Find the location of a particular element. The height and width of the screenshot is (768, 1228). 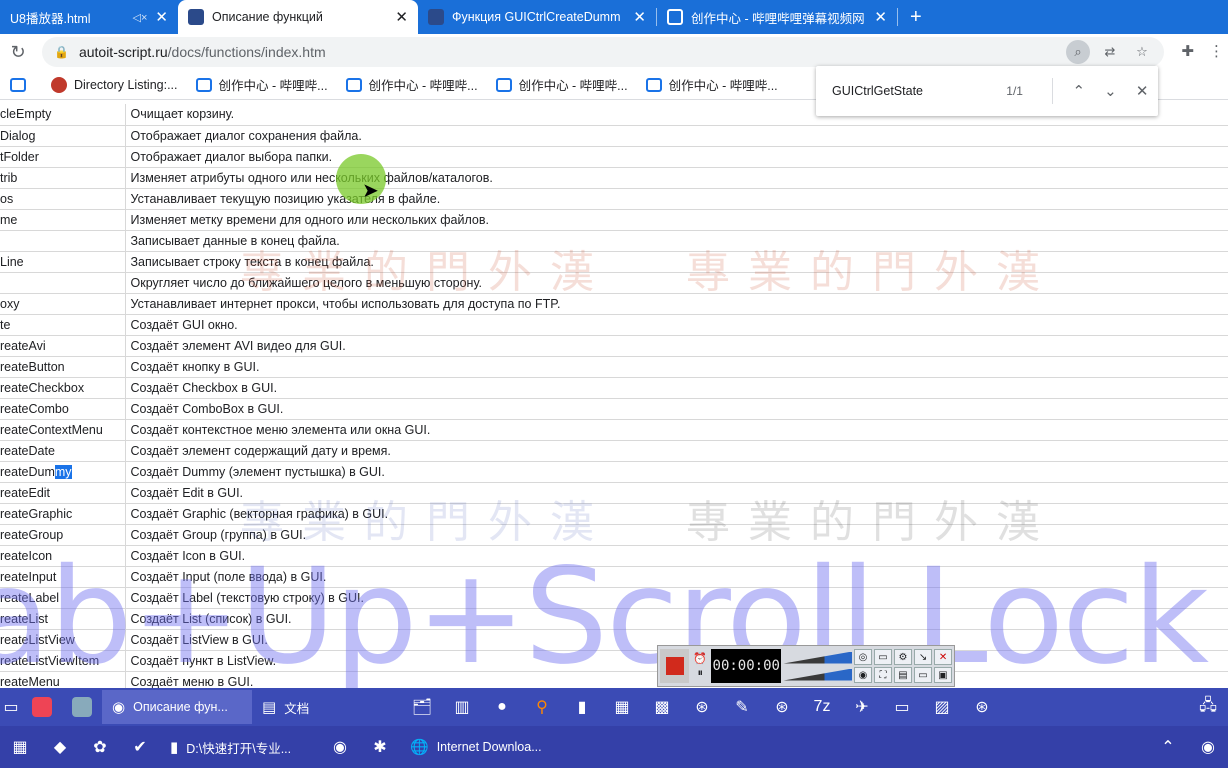

function-name: reateEdit is located at coordinates (25, 493).